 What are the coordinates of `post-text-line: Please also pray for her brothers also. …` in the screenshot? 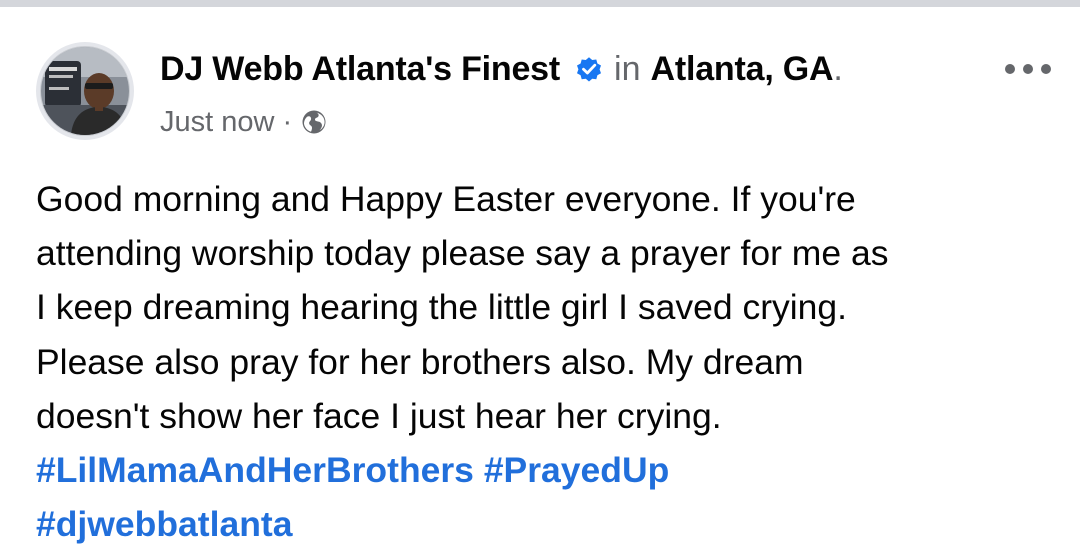 It's located at (420, 361).